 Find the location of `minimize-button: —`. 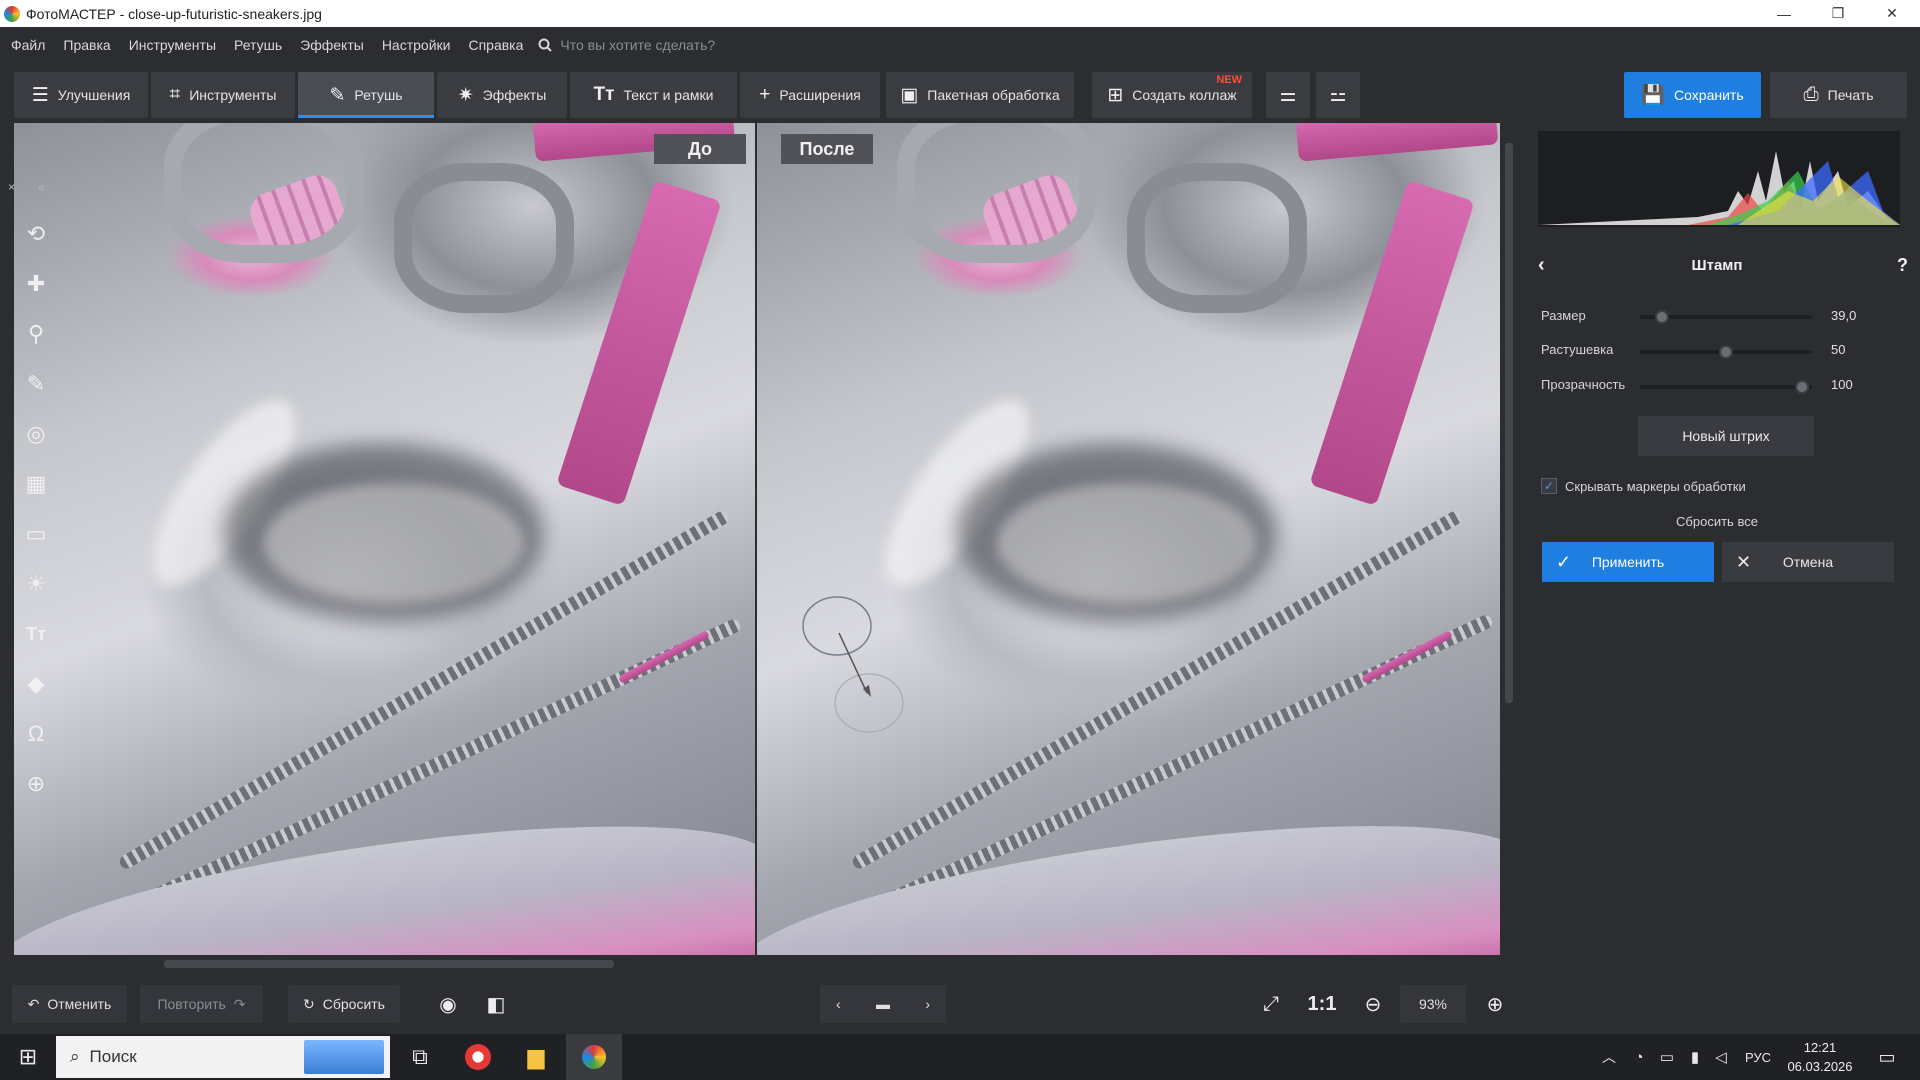

minimize-button: — is located at coordinates (1784, 13).